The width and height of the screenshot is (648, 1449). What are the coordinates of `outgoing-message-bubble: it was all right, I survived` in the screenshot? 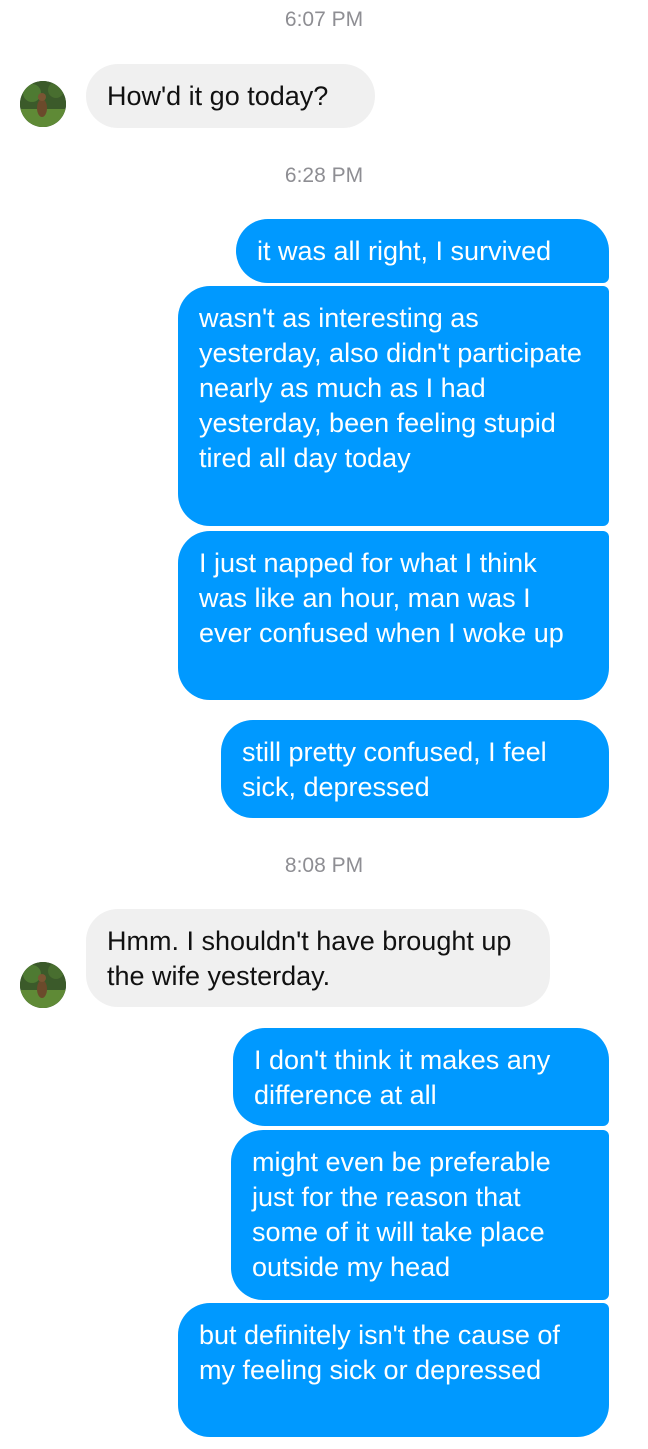 It's located at (422, 251).